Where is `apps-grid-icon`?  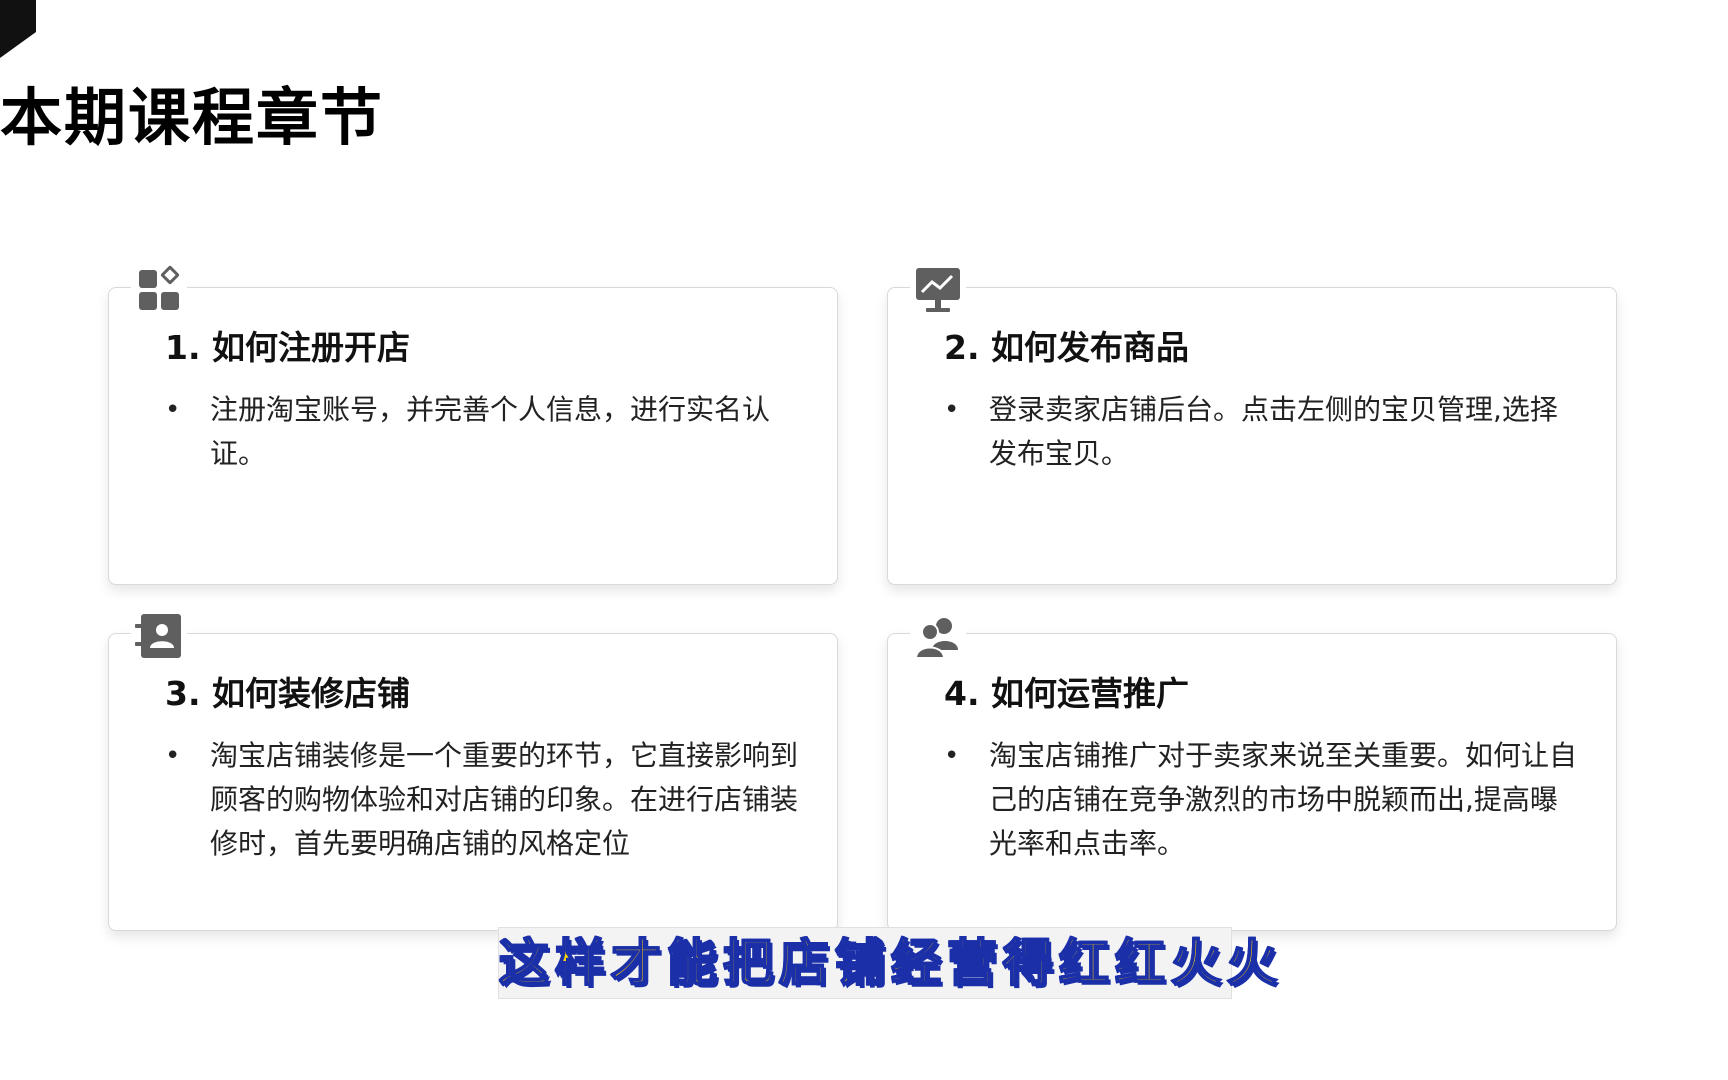 apps-grid-icon is located at coordinates (159, 290).